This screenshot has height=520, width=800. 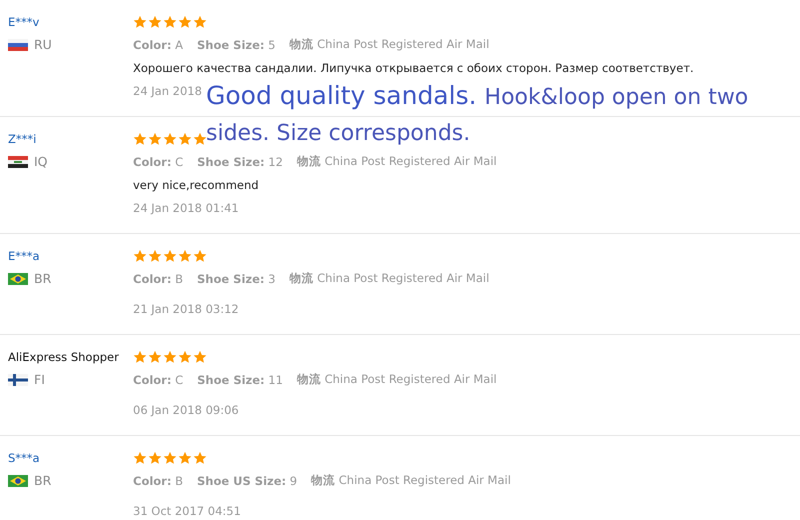 What do you see at coordinates (22, 139) in the screenshot?
I see `user-name: Z***i` at bounding box center [22, 139].